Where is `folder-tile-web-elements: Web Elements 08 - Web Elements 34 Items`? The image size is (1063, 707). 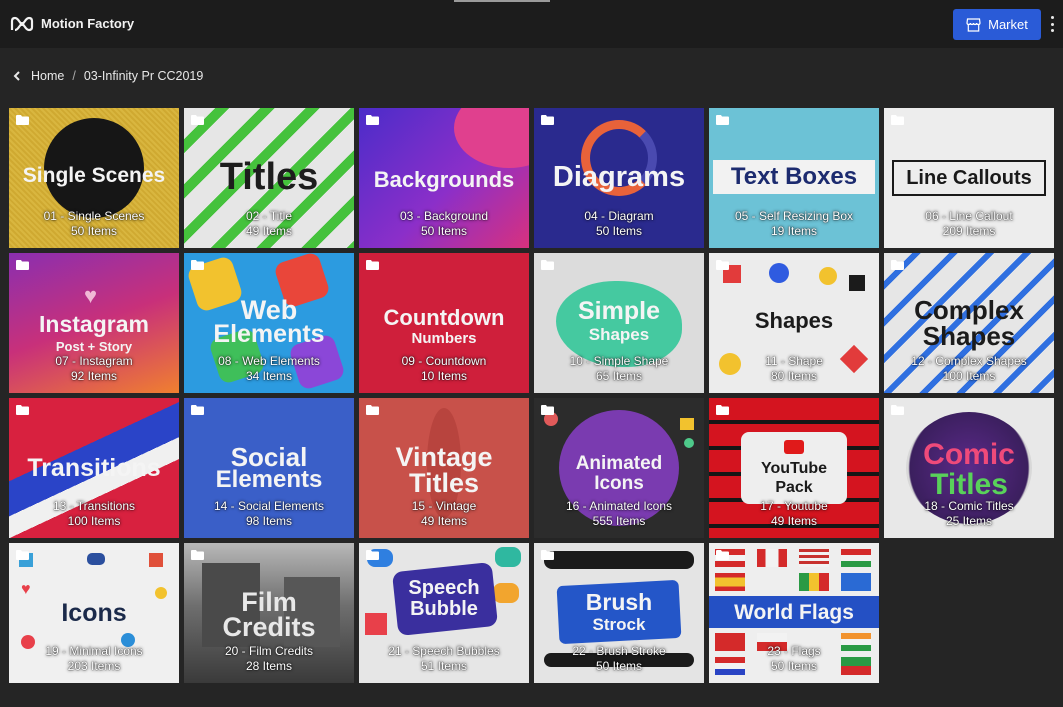
folder-tile-web-elements: Web Elements 08 - Web Elements 34 Items is located at coordinates (269, 323).